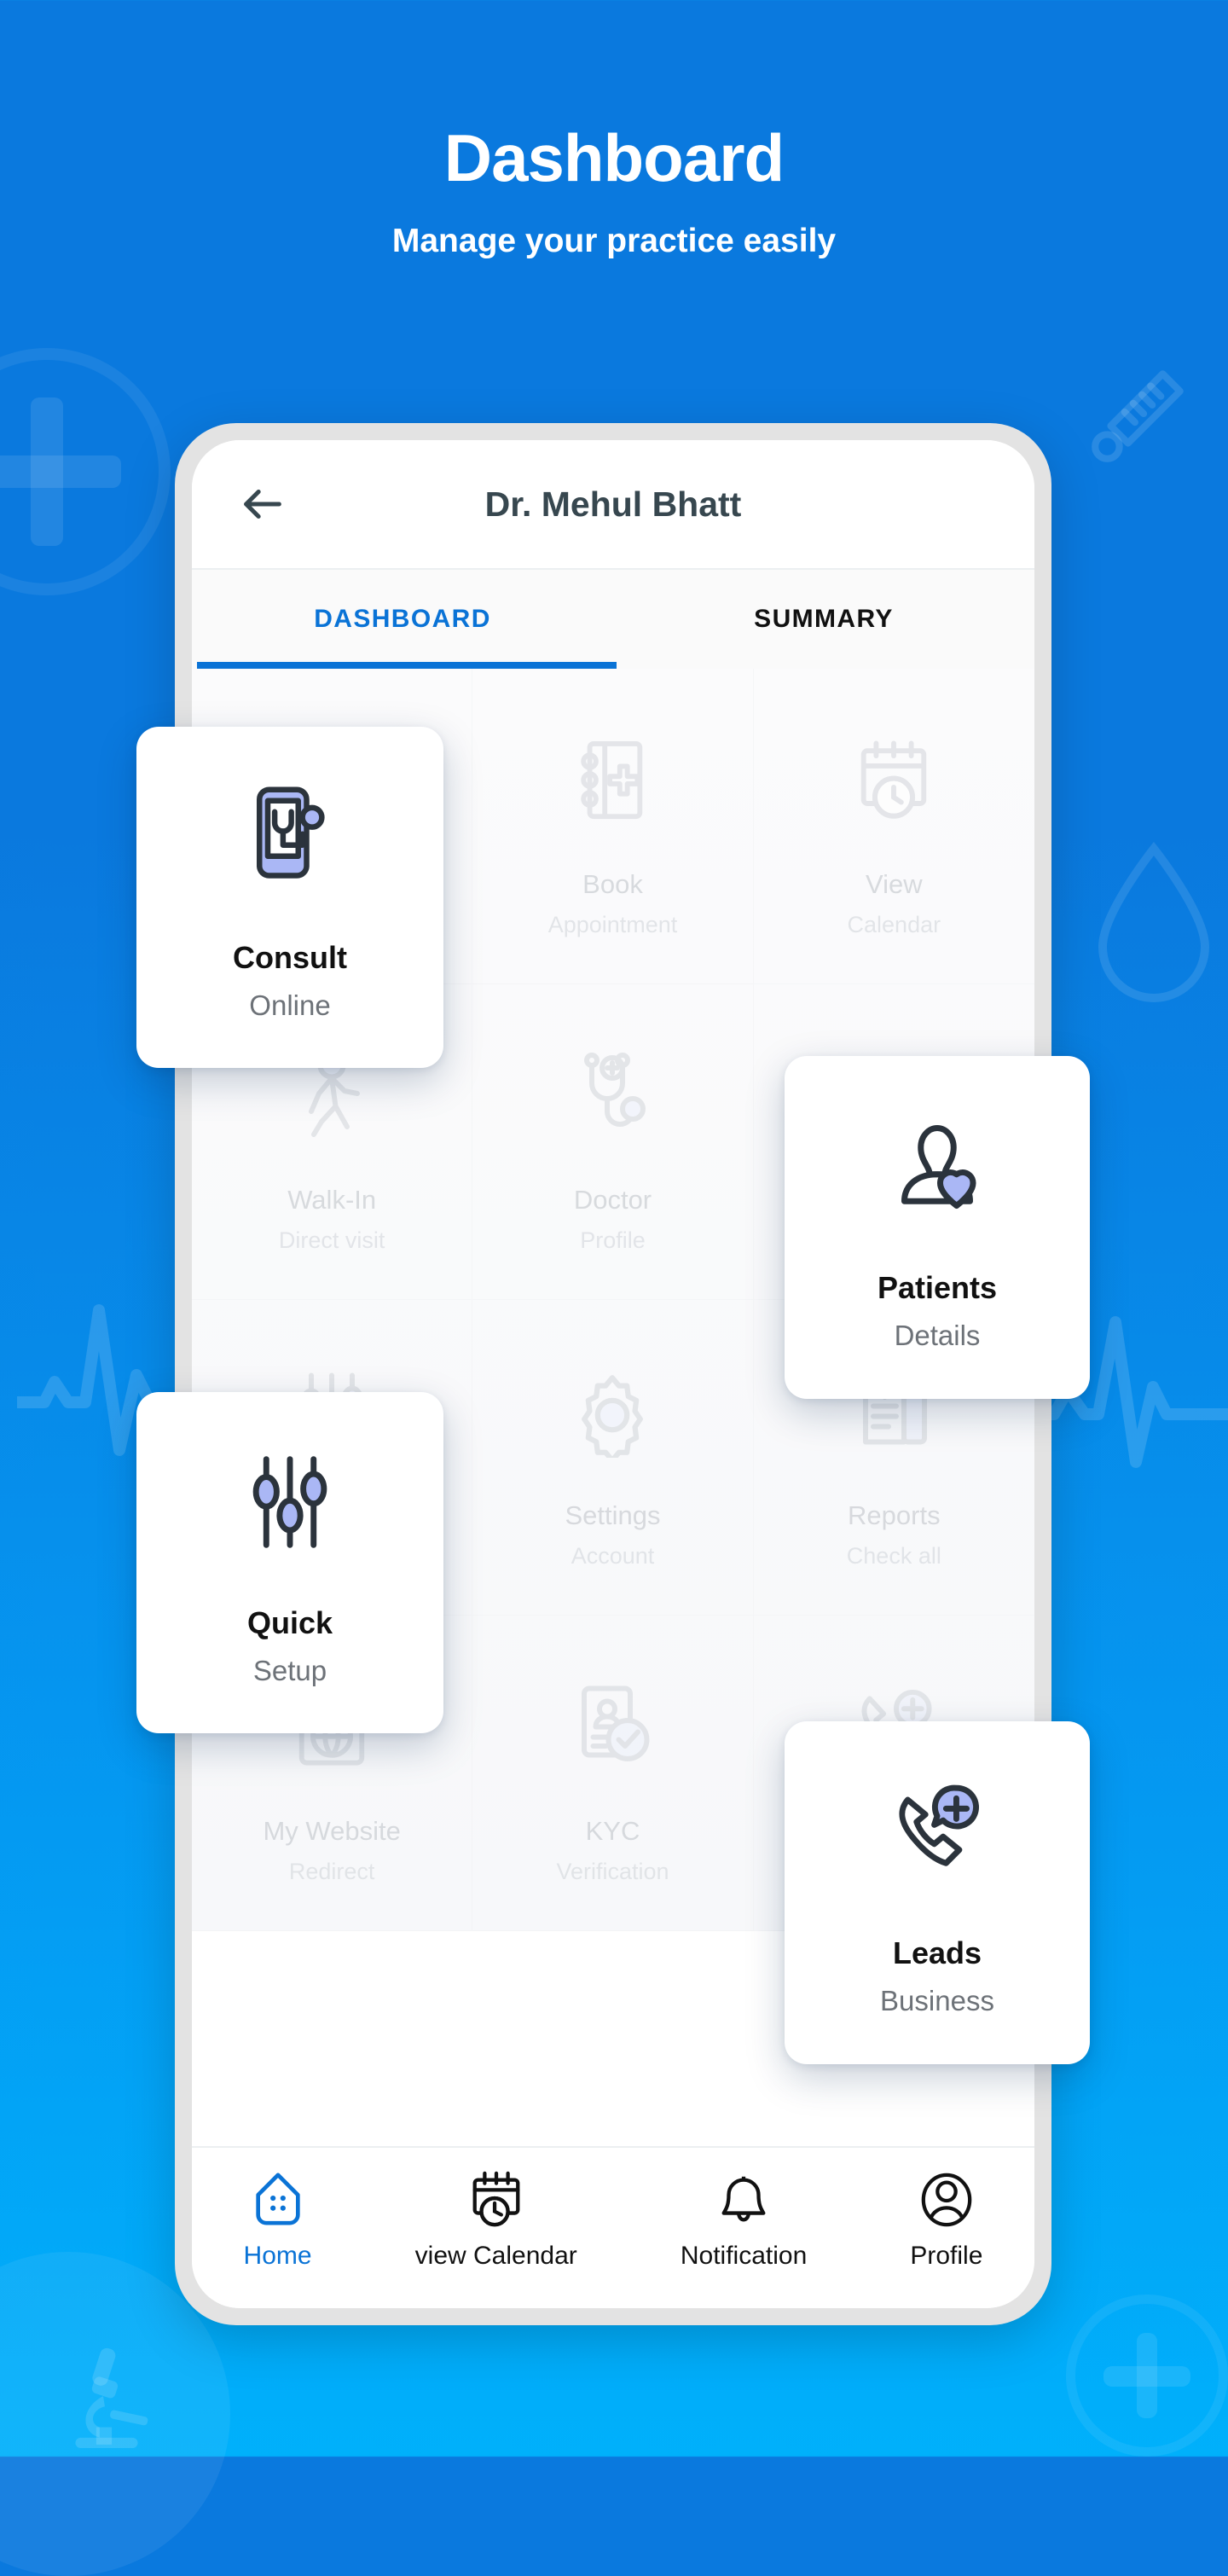  Describe the element at coordinates (402, 619) in the screenshot. I see `tab-dashboard: DASHBOARD` at that location.